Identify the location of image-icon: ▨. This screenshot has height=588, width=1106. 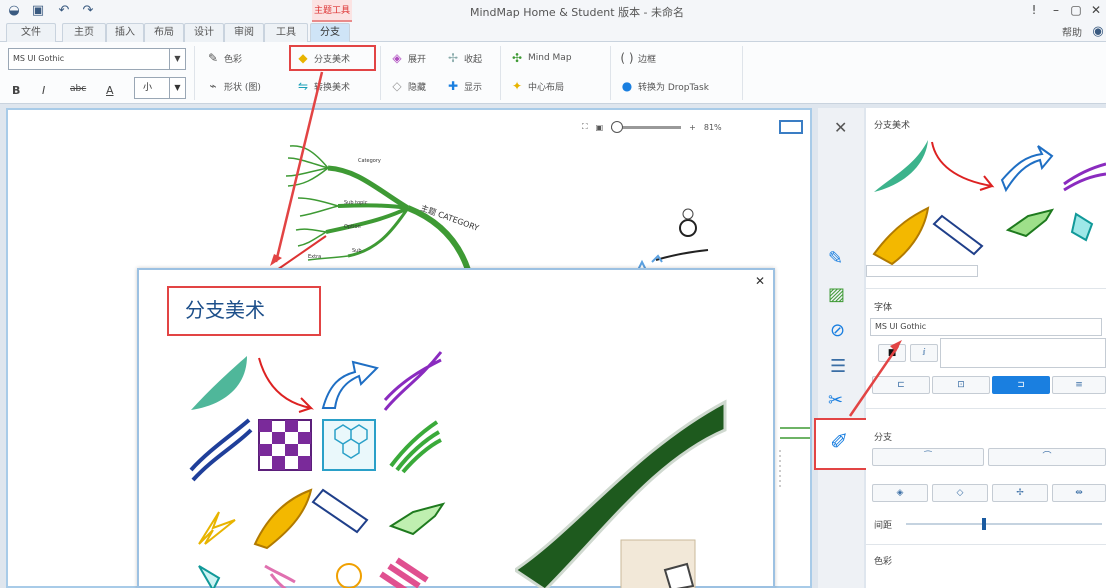
(836, 294).